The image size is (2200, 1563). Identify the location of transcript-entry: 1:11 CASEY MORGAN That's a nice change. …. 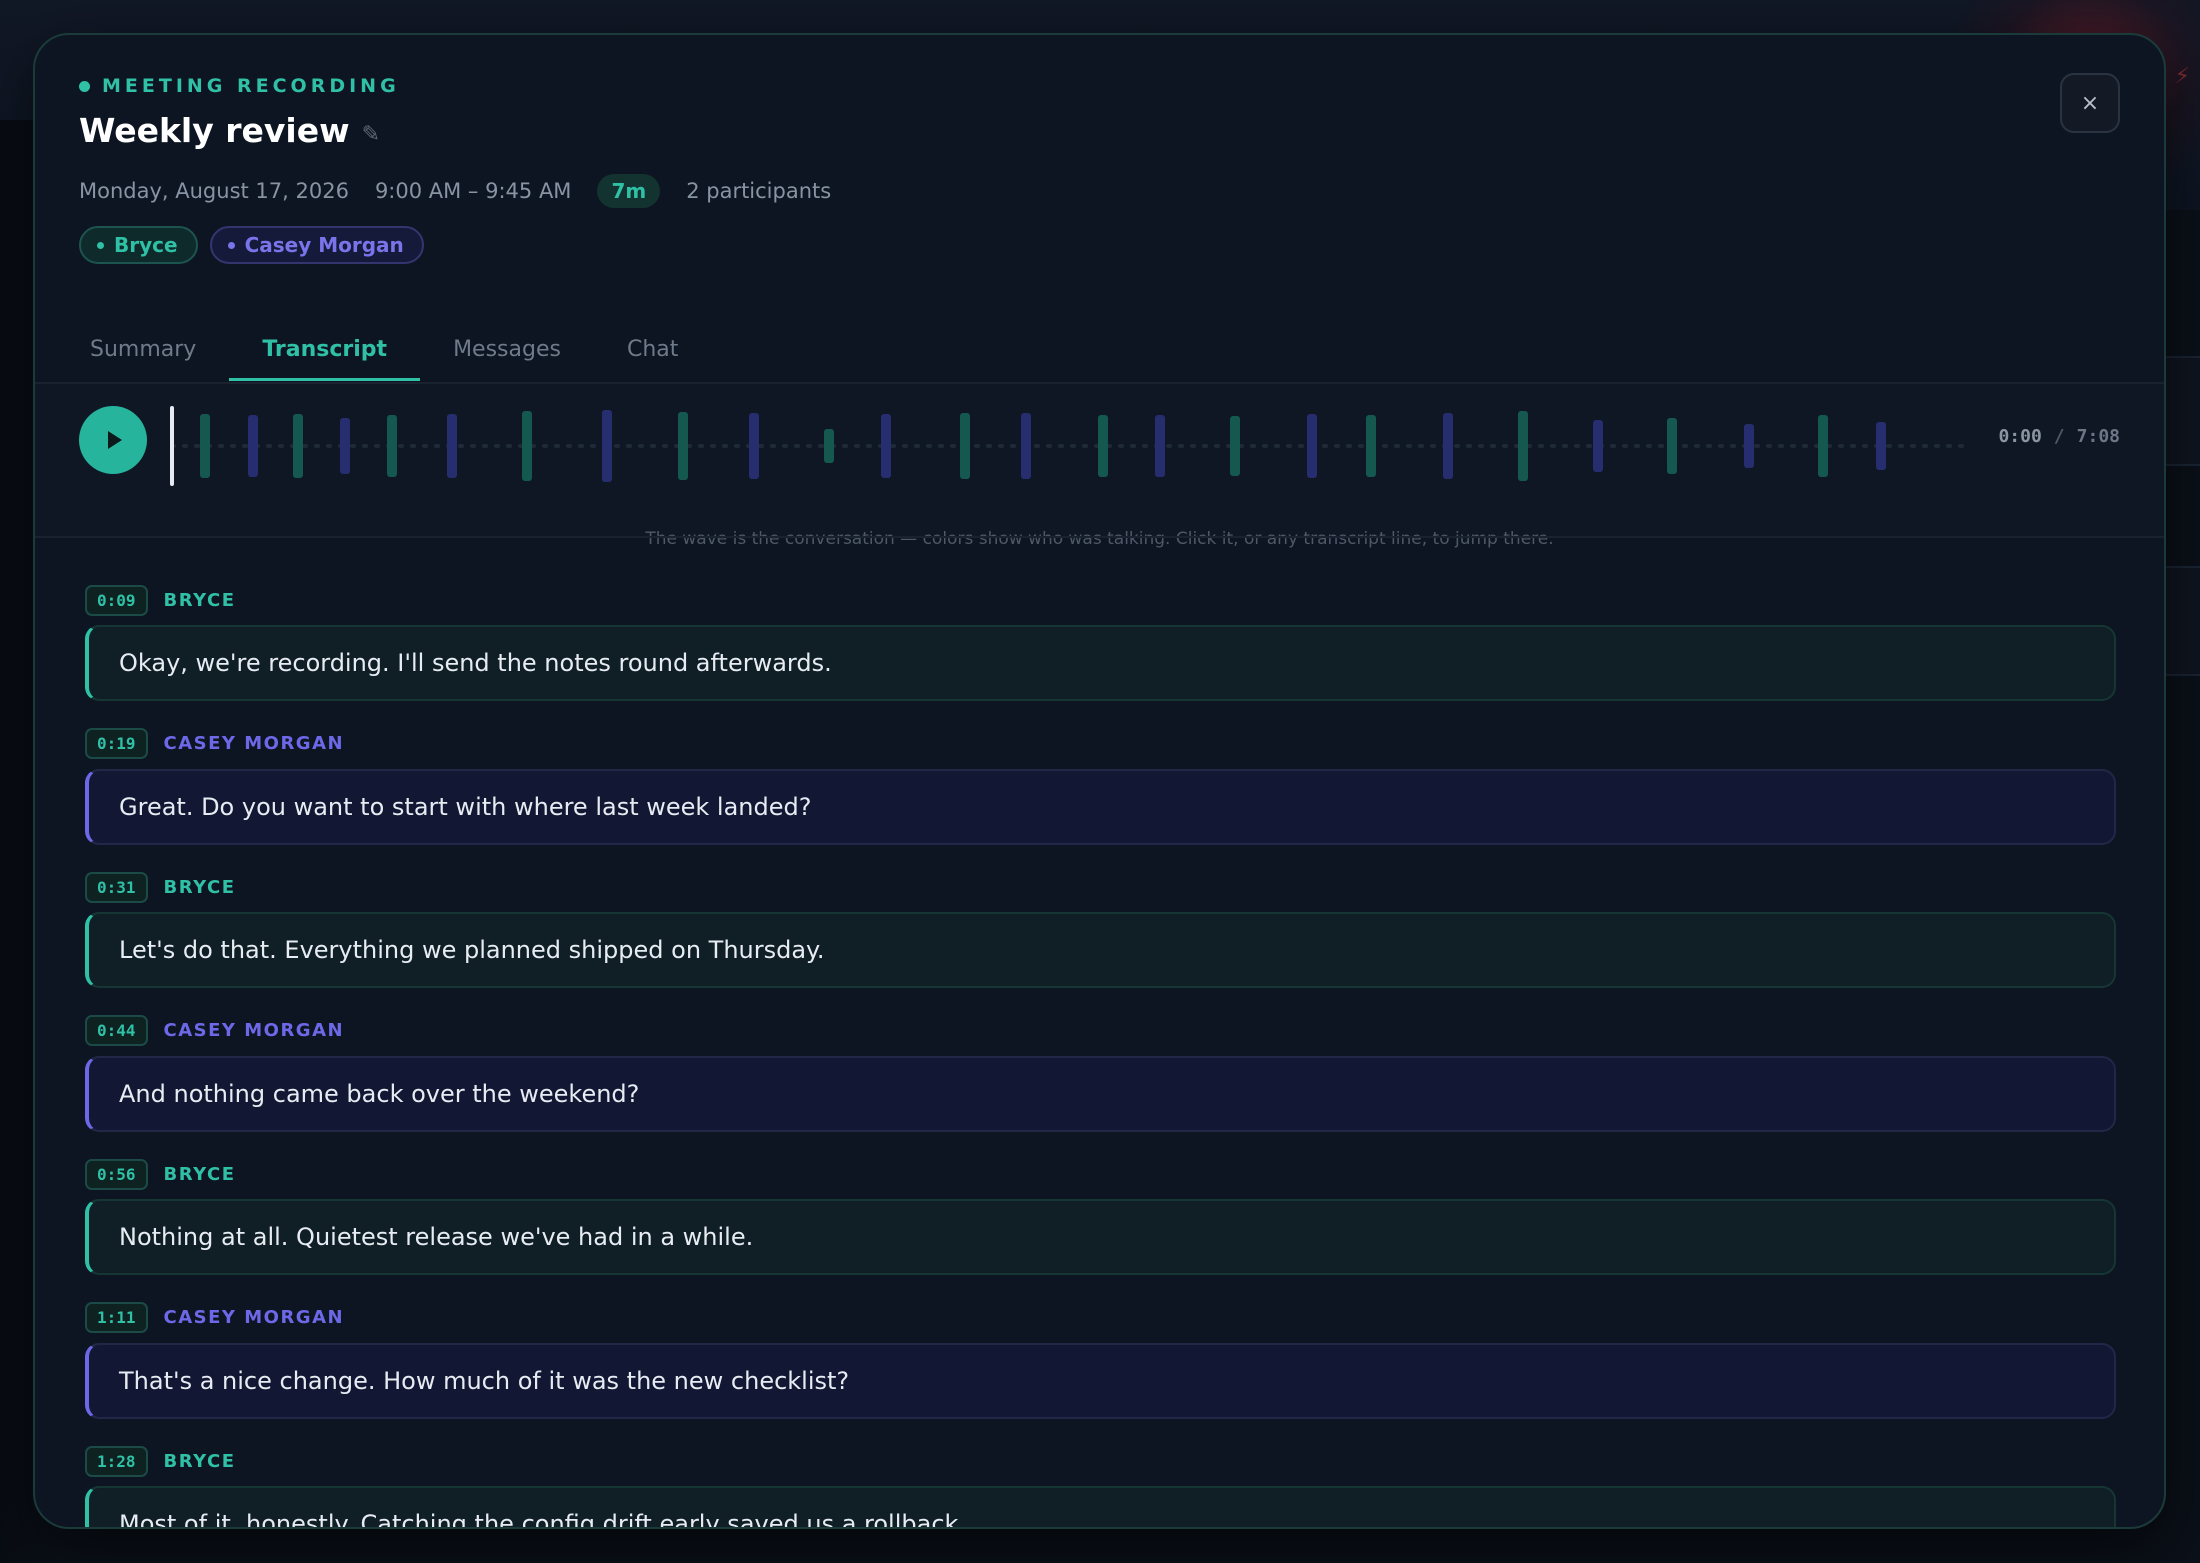
(1100, 1373).